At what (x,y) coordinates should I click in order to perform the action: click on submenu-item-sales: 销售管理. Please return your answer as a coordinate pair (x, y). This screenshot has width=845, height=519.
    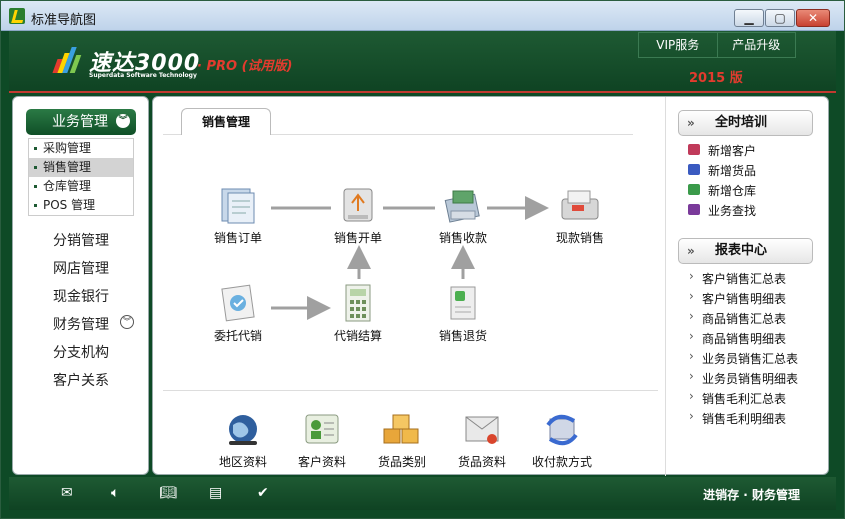
    Looking at the image, I should click on (81, 167).